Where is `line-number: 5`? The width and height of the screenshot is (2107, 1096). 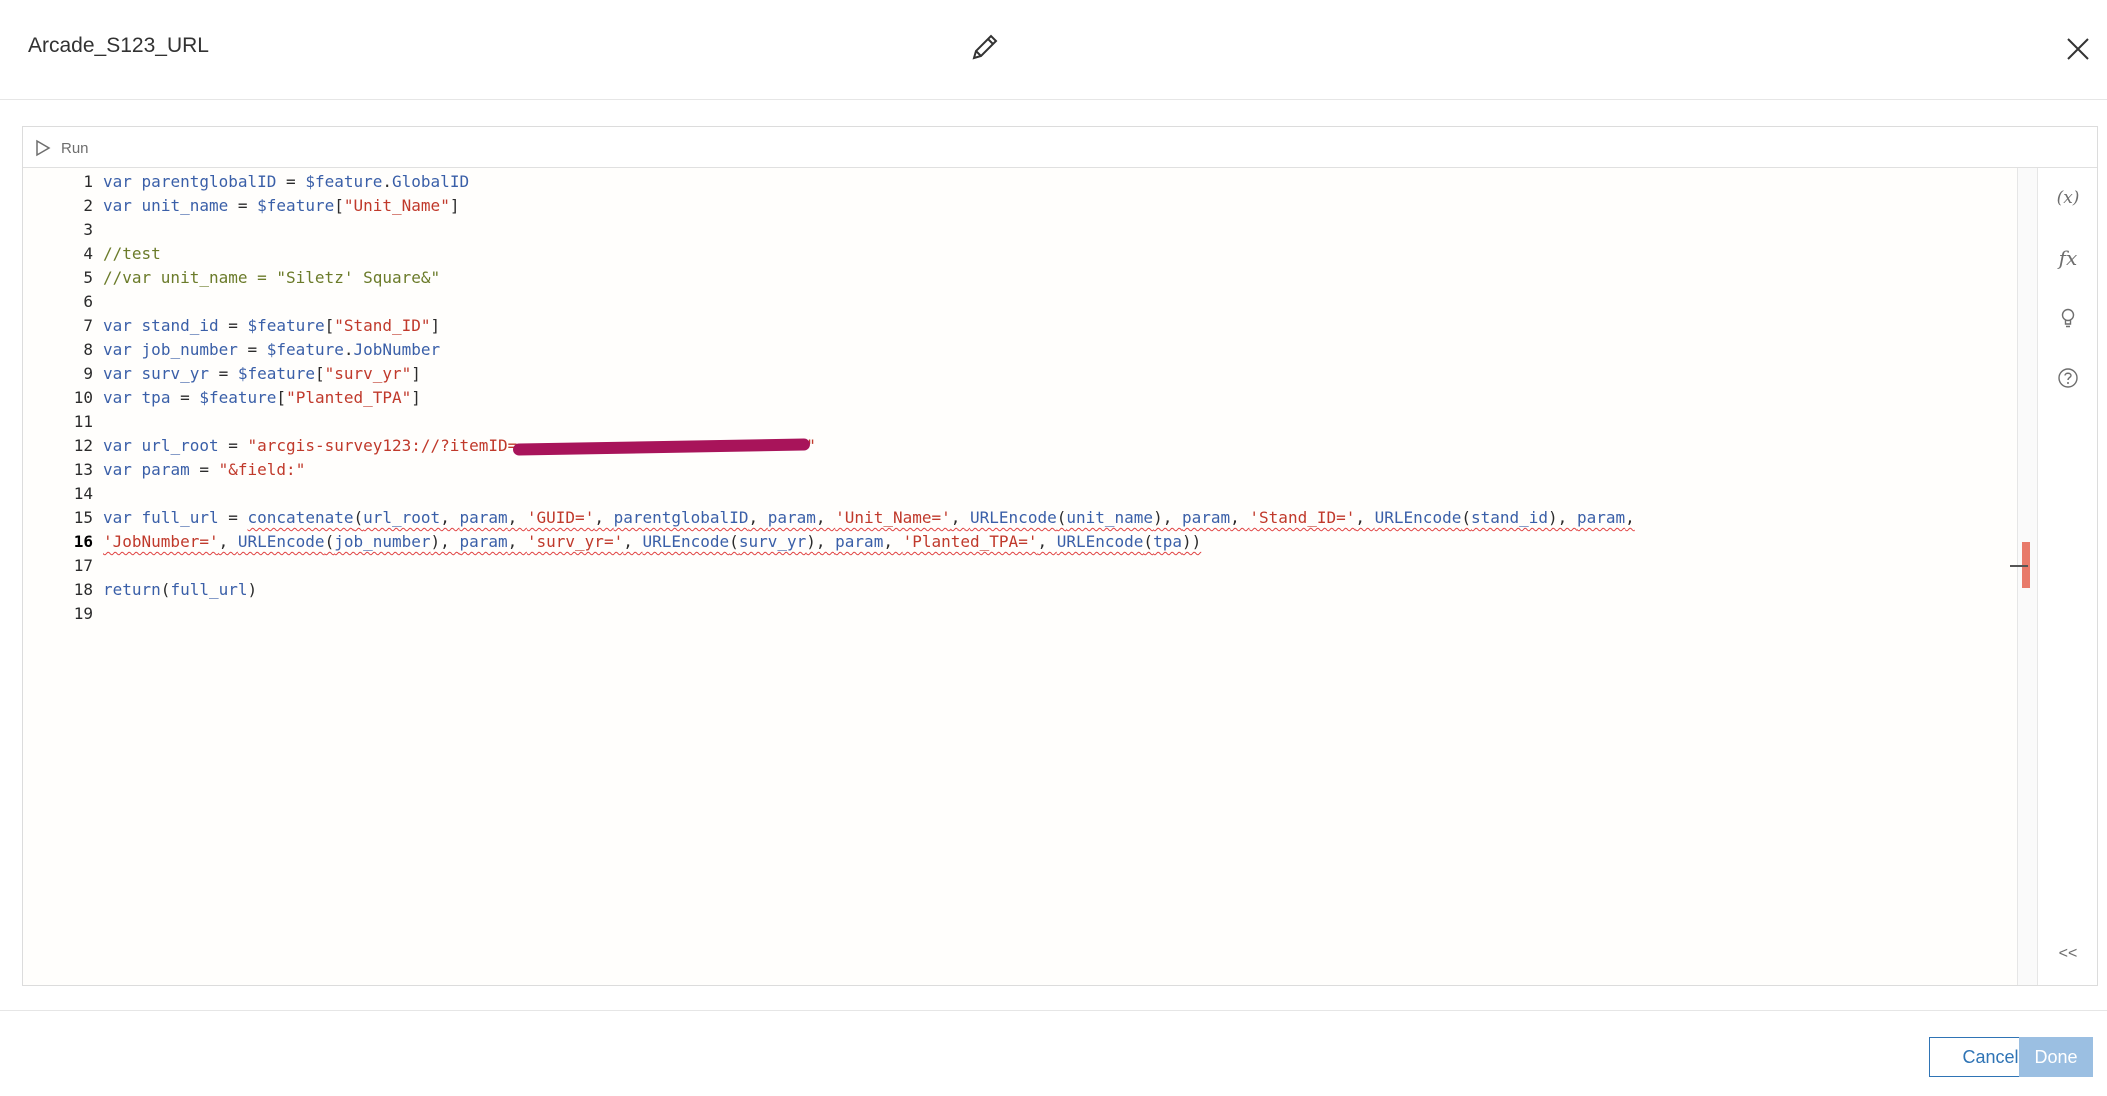
line-number: 5 is located at coordinates (88, 277).